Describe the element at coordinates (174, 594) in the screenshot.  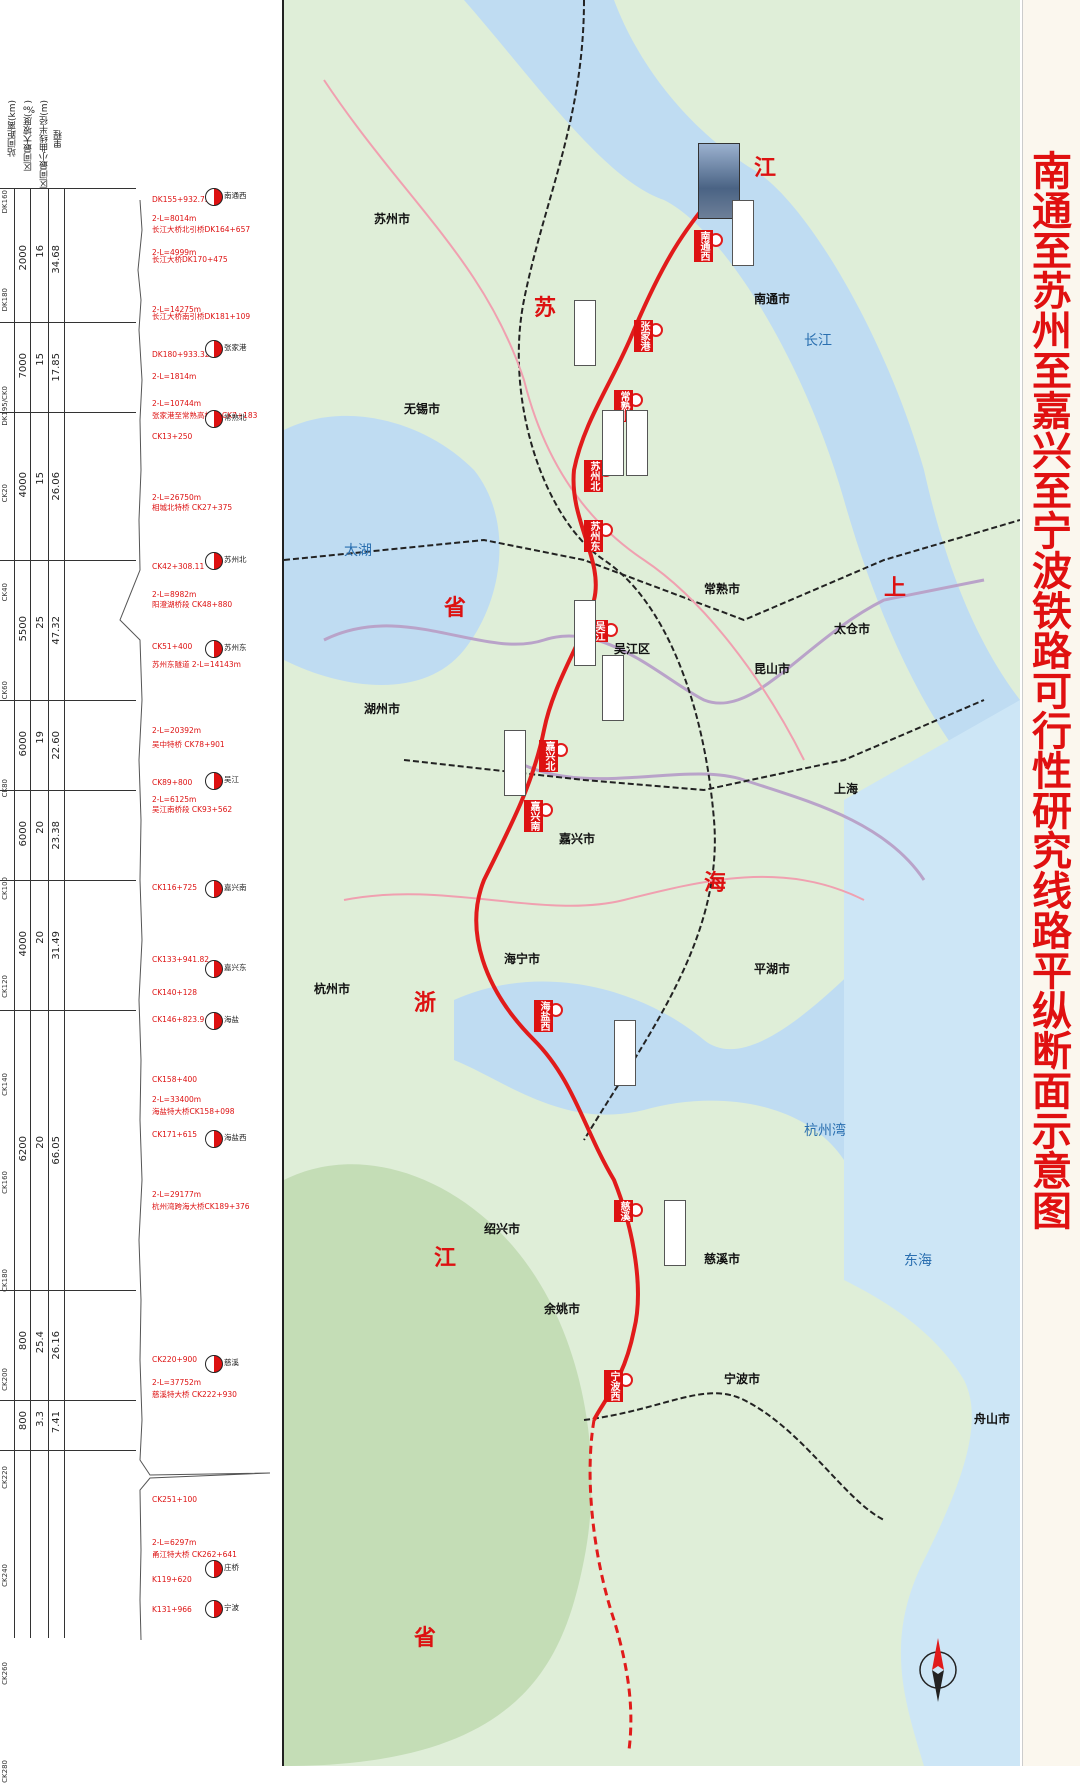
I see `profile-note: 2-L=8982m` at that location.